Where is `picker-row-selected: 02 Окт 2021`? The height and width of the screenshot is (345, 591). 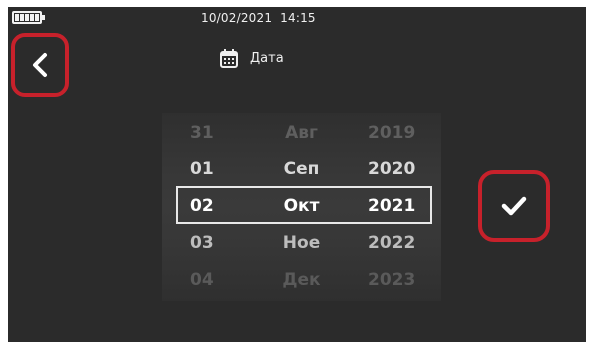 picker-row-selected: 02 Окт 2021 is located at coordinates (301, 206).